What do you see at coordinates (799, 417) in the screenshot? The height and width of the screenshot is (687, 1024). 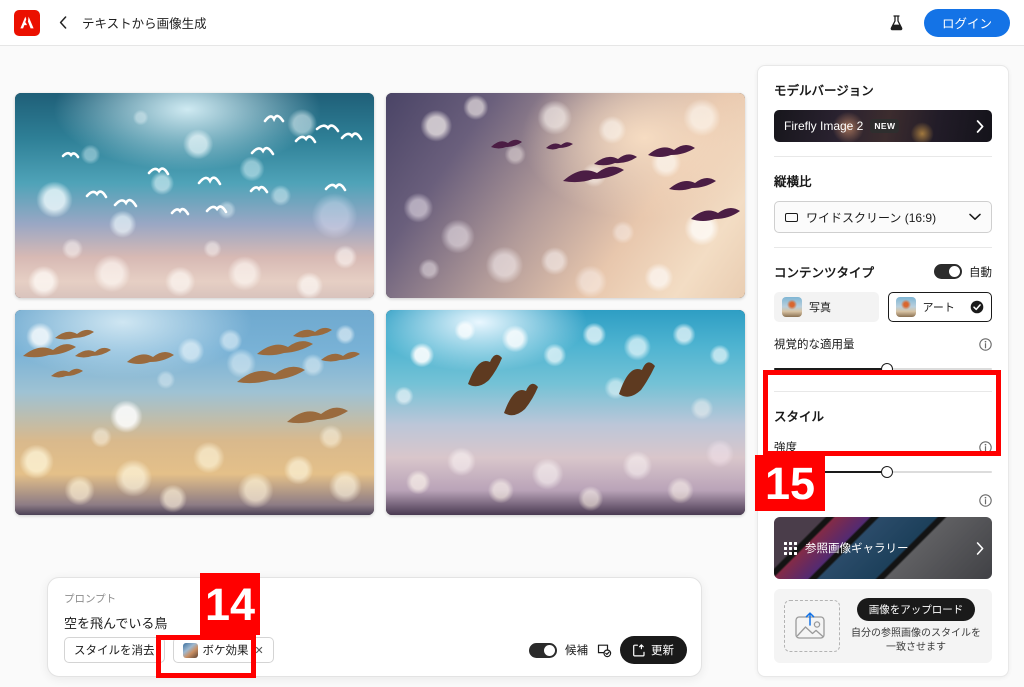 I see `style-section-title: スタイル` at bounding box center [799, 417].